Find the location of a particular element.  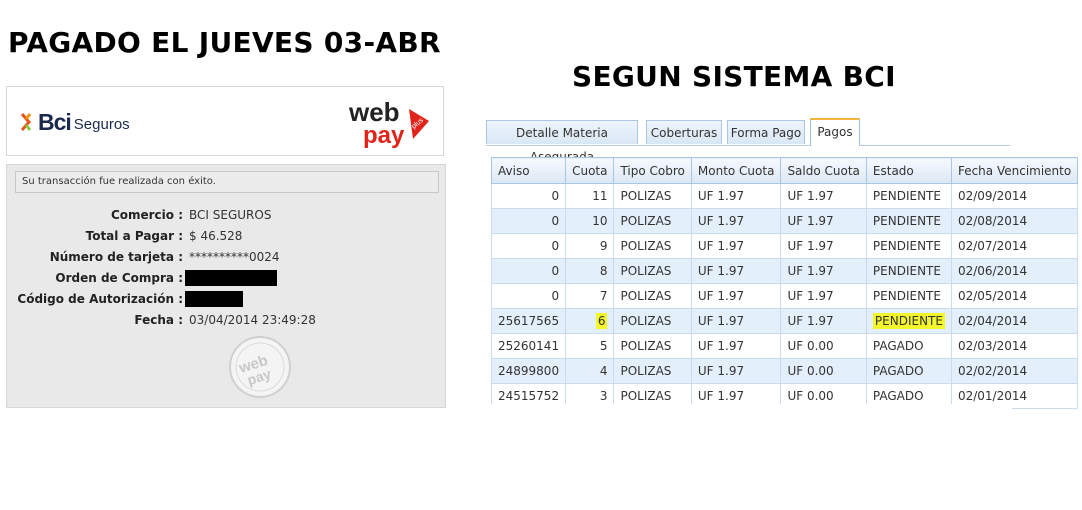

cell-fecha-vencimiento: 02/07/2014 is located at coordinates (1015, 246).